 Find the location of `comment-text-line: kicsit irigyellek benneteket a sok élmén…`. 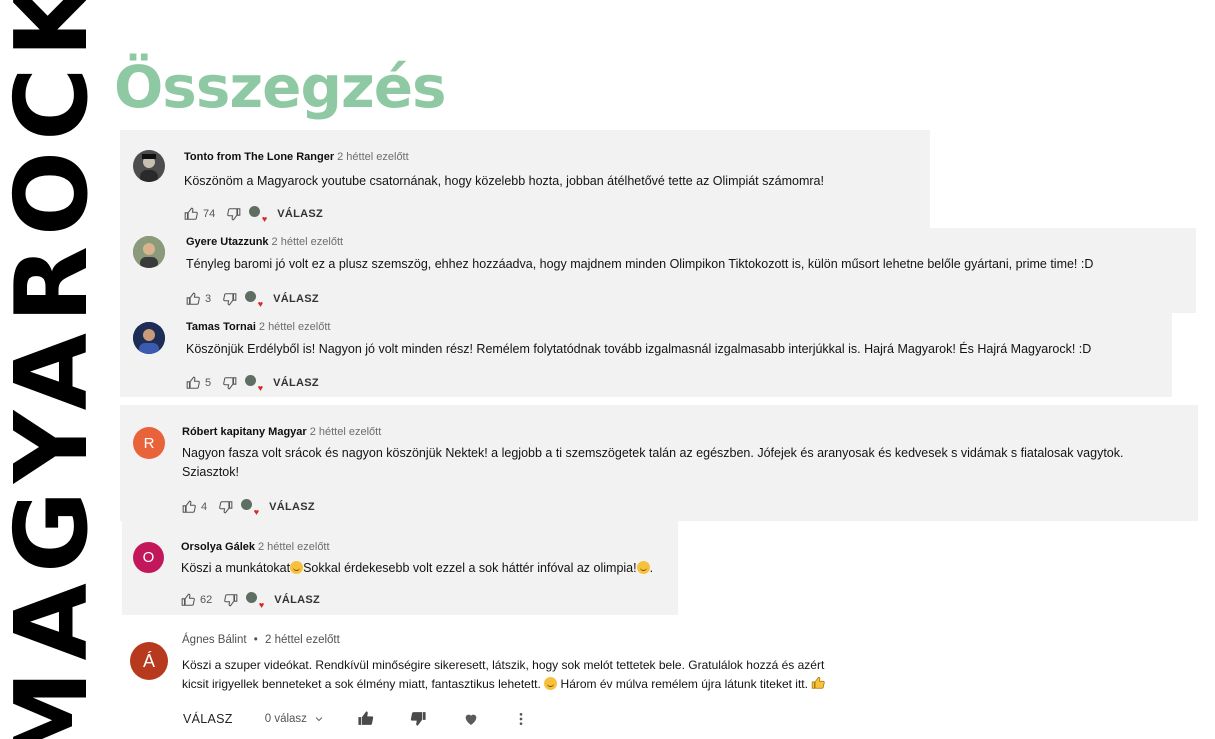

comment-text-line: kicsit irigyellek benneteket a sok élmén… is located at coordinates (503, 684).